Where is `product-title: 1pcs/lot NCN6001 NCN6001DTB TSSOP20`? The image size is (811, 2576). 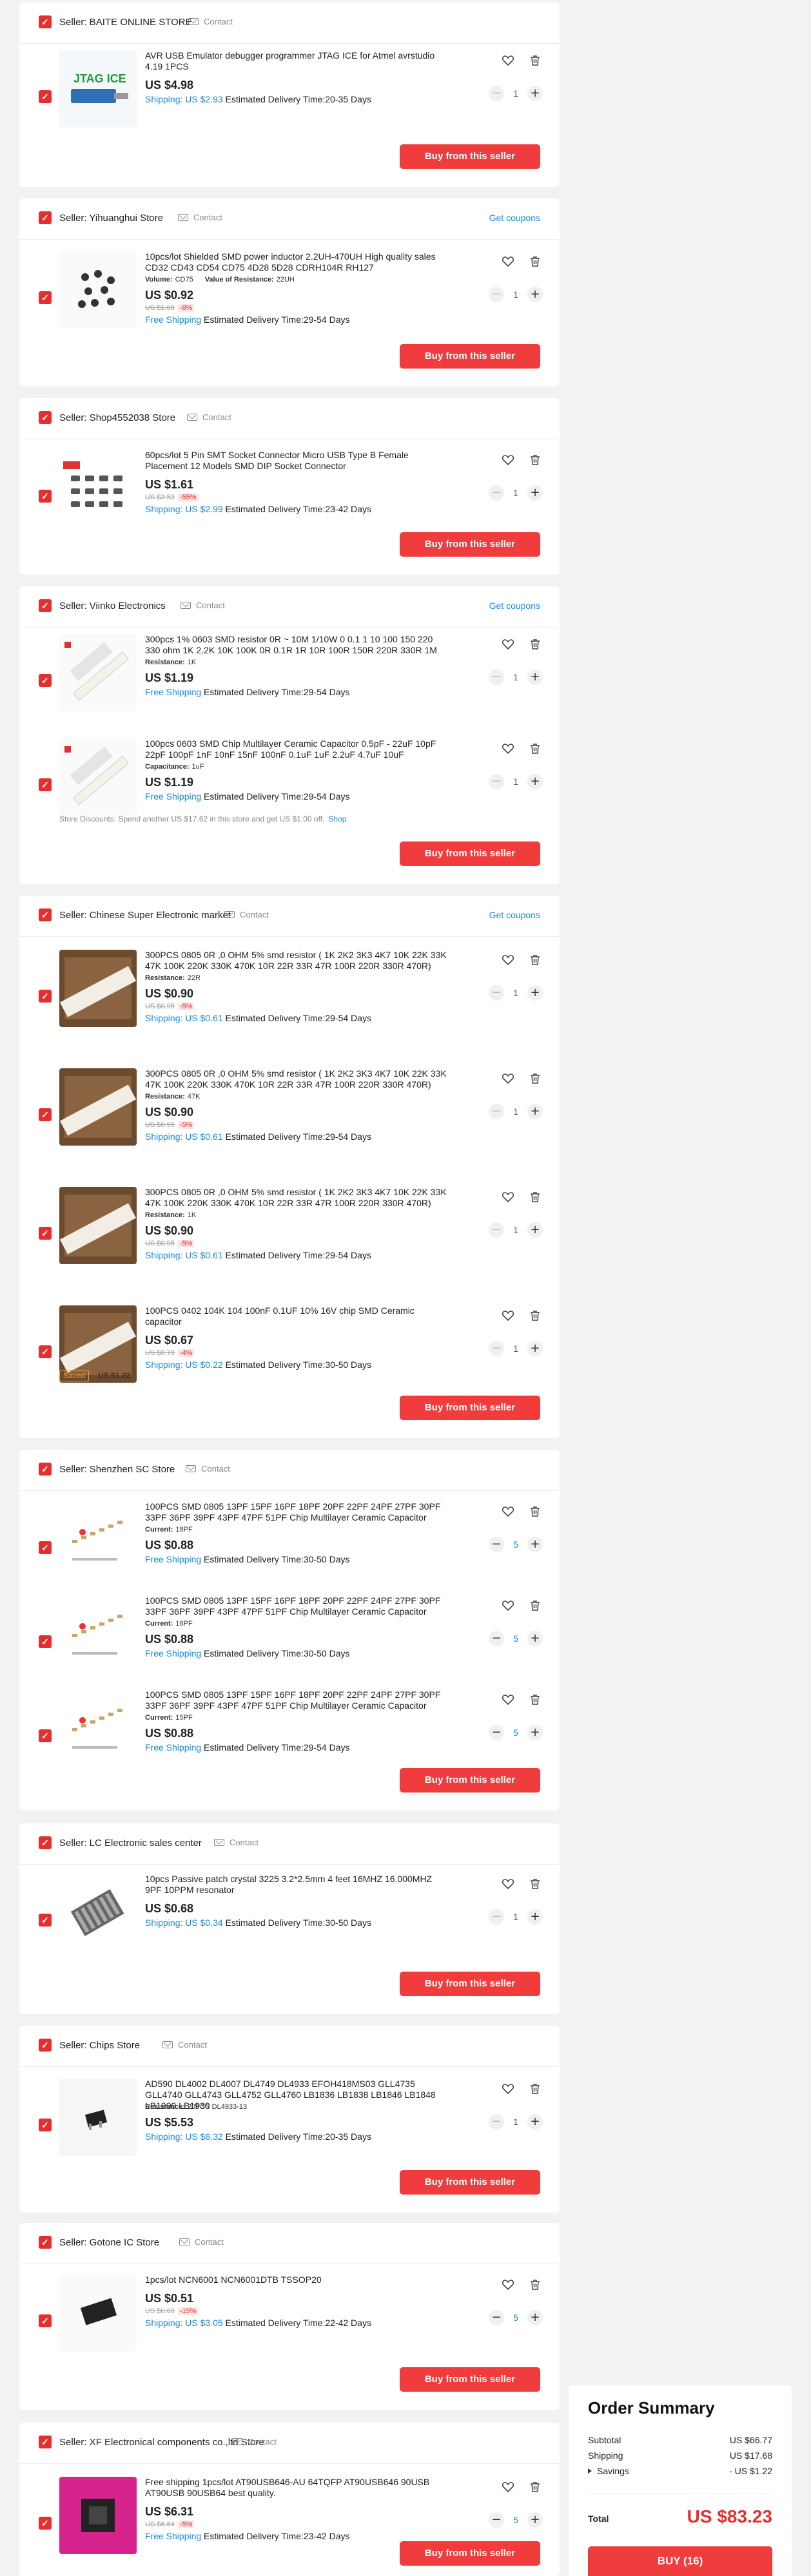 product-title: 1pcs/lot NCN6001 NCN6001DTB TSSOP20 is located at coordinates (296, 2280).